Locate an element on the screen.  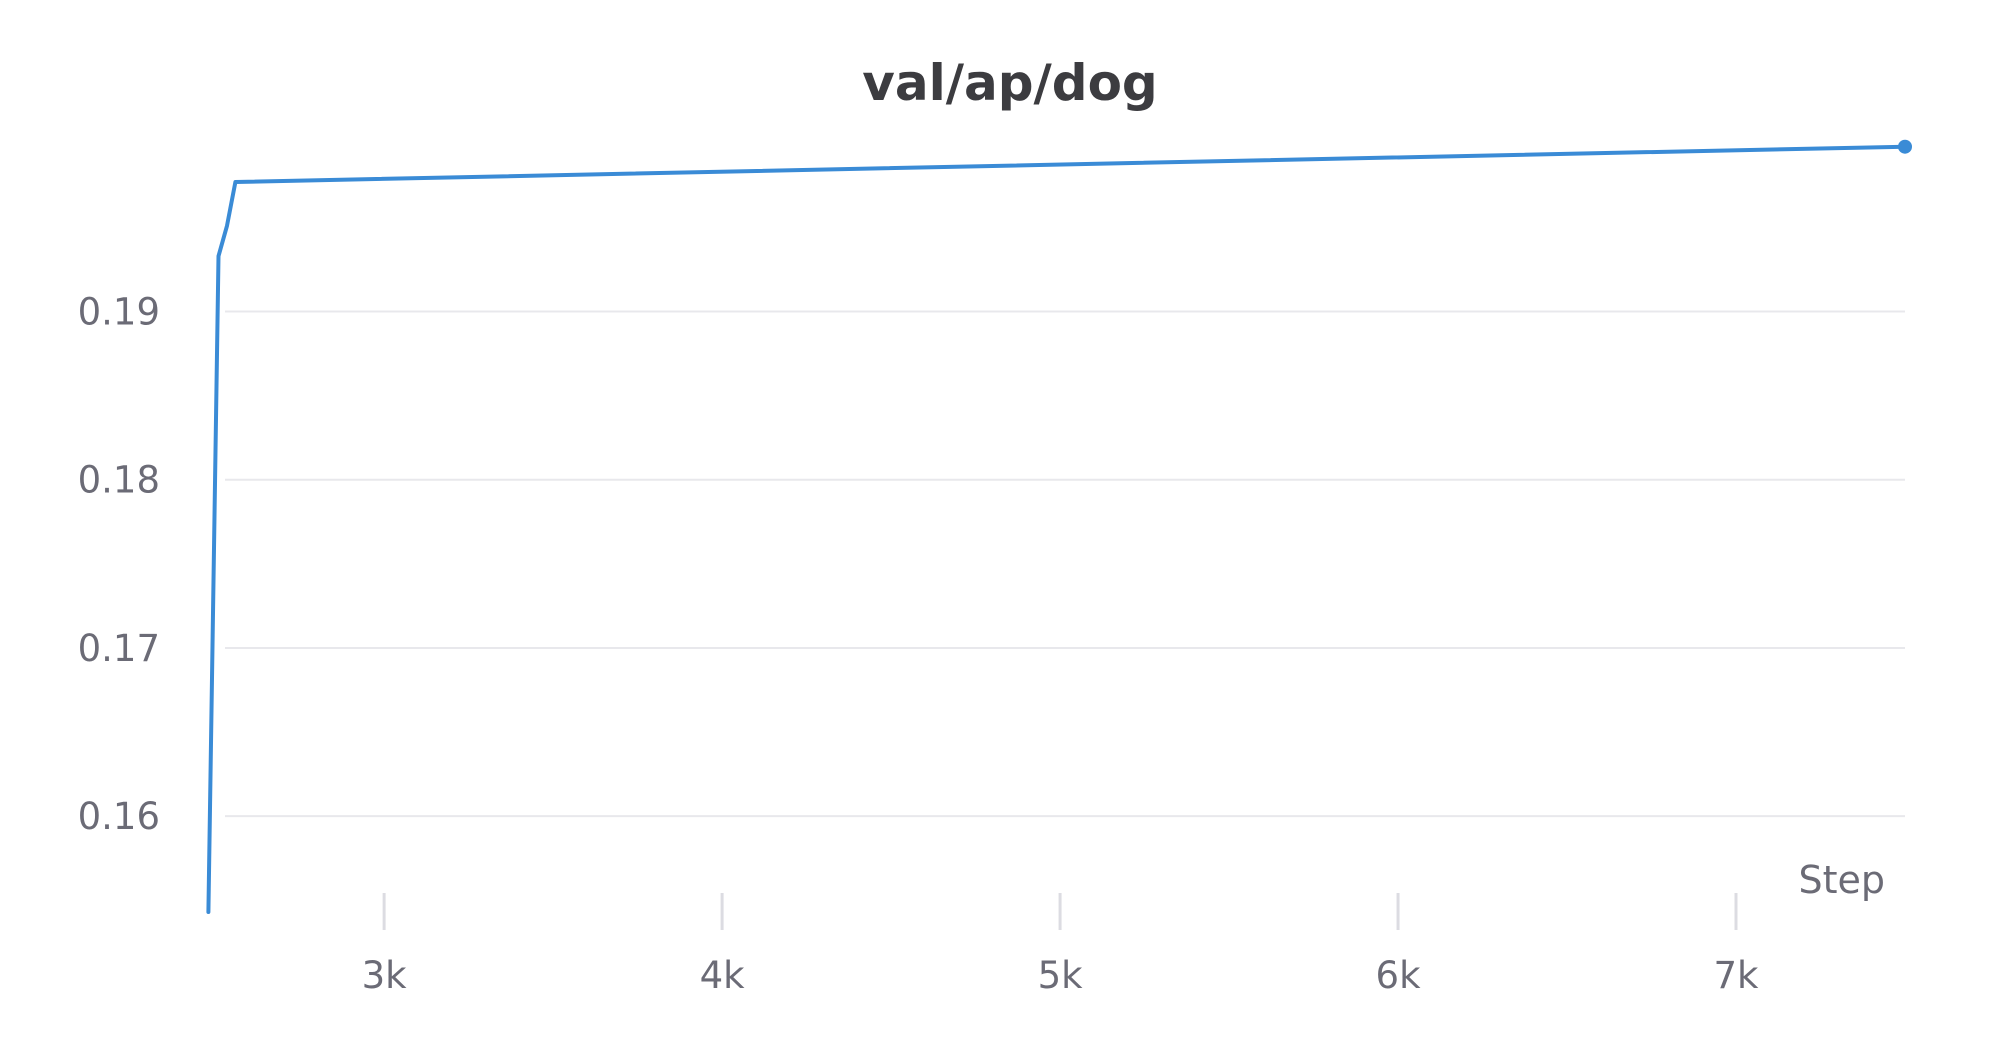
series-end-point is located at coordinates (1905, 146).